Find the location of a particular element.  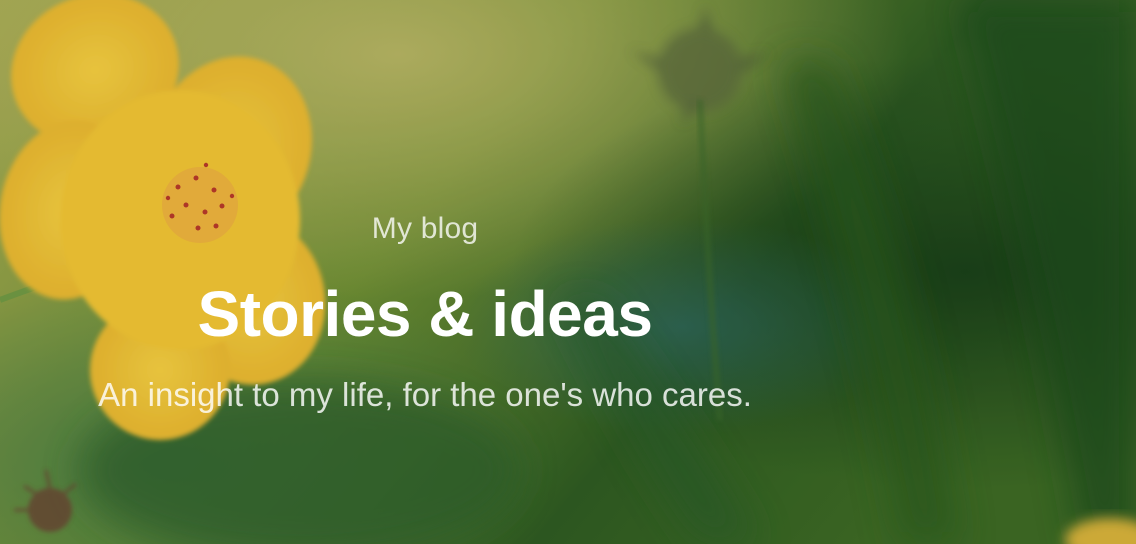

hero-title: Stories & ideas is located at coordinates (425, 314).